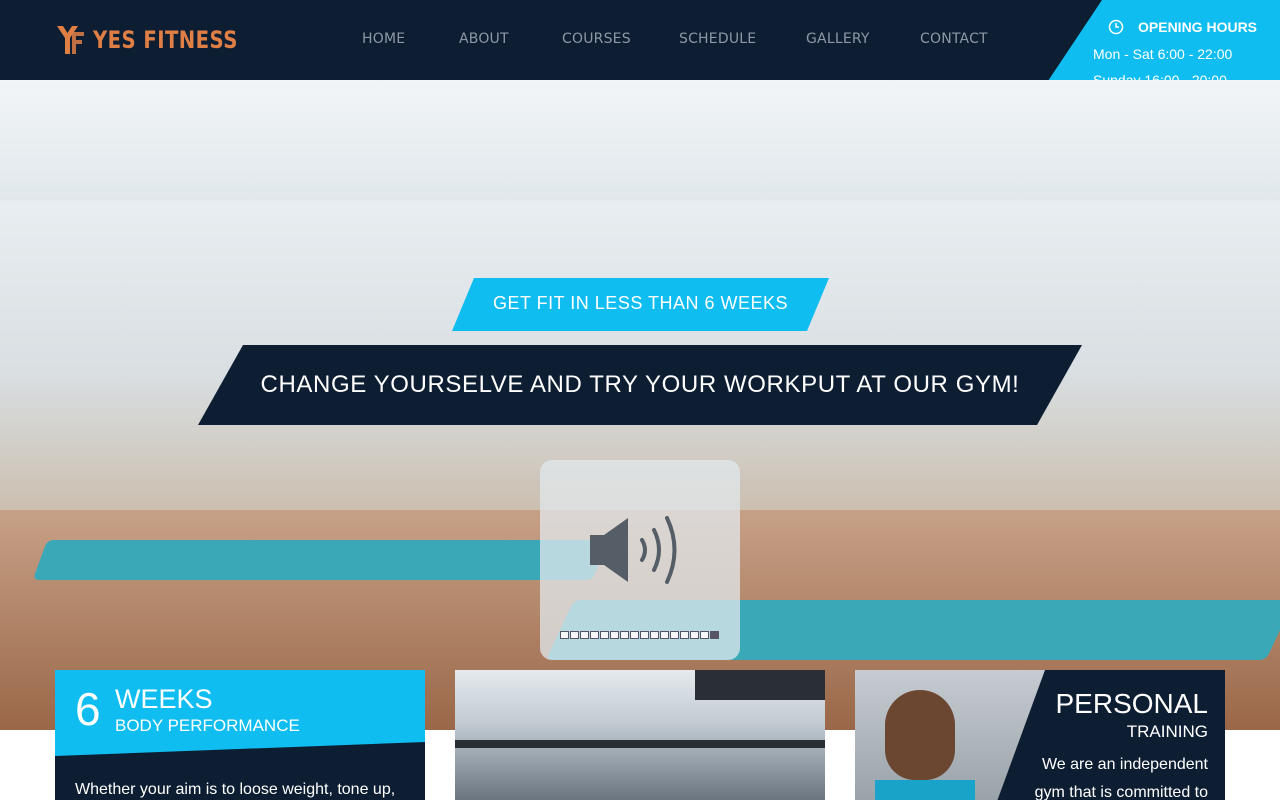 The width and height of the screenshot is (1280, 800). I want to click on volume-overlay, so click(640, 560).